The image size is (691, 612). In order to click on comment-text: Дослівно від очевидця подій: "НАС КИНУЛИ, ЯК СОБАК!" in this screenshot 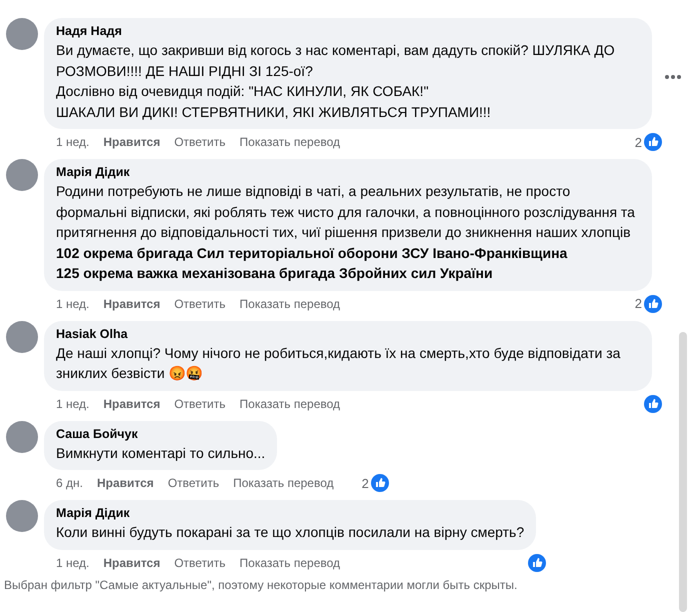, I will do `click(243, 91)`.